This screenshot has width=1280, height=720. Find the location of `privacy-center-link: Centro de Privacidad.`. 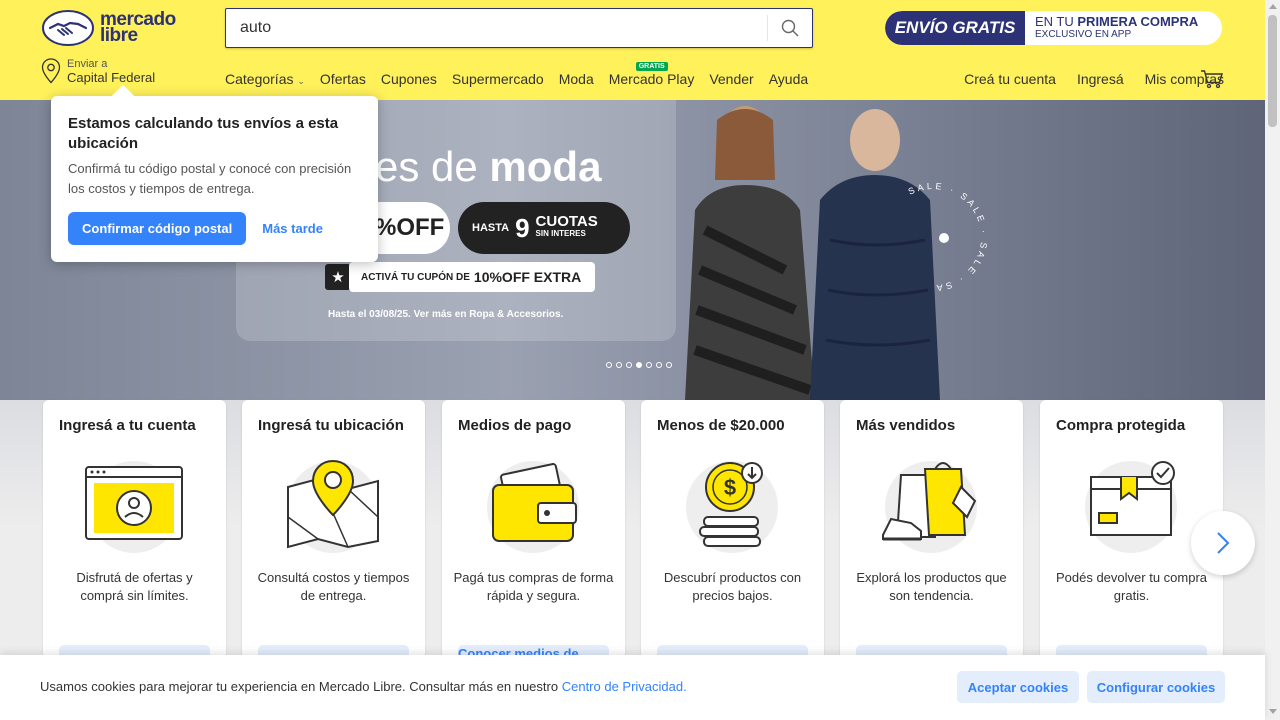

privacy-center-link: Centro de Privacidad. is located at coordinates (624, 686).